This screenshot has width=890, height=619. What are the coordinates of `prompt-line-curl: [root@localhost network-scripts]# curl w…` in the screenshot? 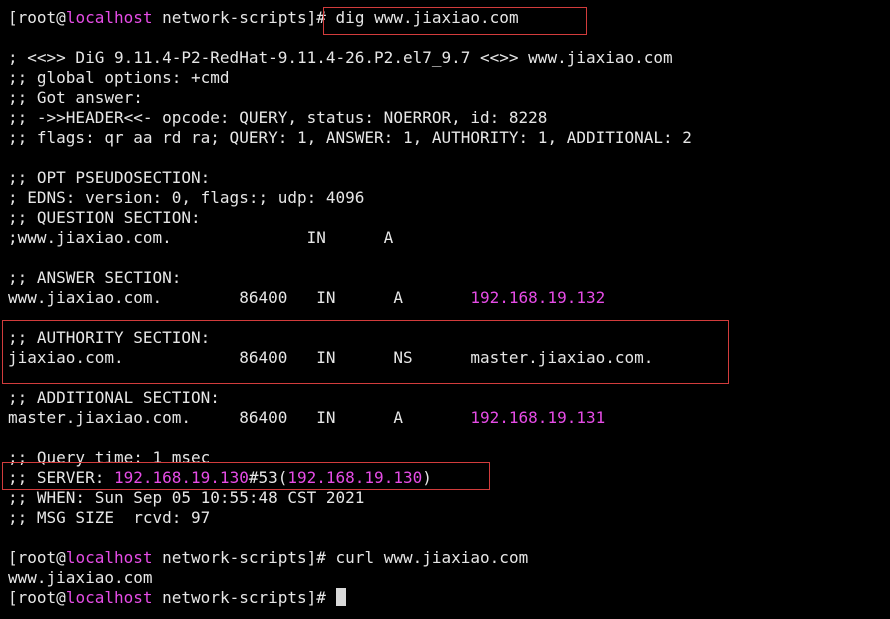 It's located at (268, 558).